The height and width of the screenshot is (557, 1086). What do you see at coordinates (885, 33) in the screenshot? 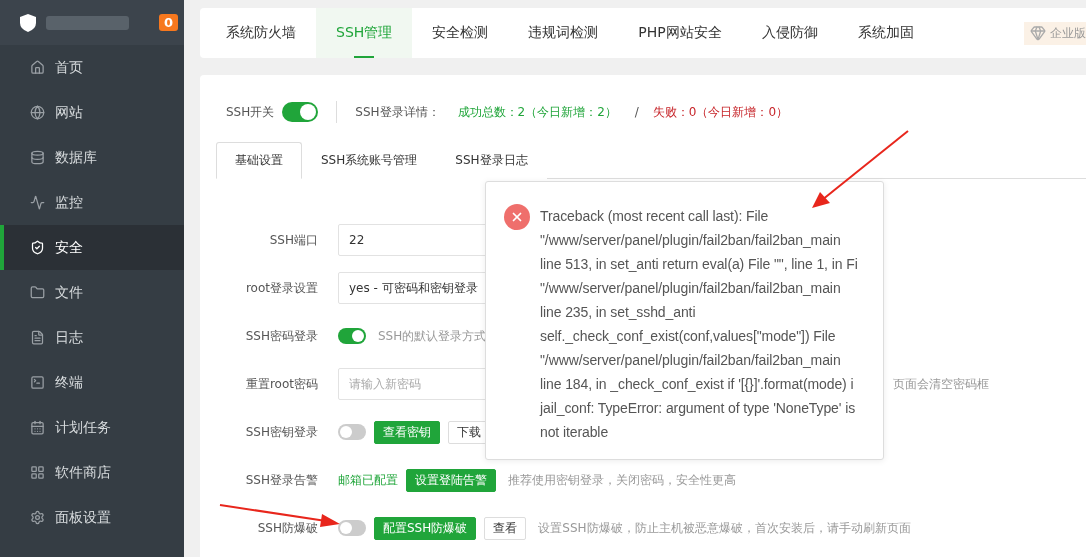
I see `tab: 系统加固` at bounding box center [885, 33].